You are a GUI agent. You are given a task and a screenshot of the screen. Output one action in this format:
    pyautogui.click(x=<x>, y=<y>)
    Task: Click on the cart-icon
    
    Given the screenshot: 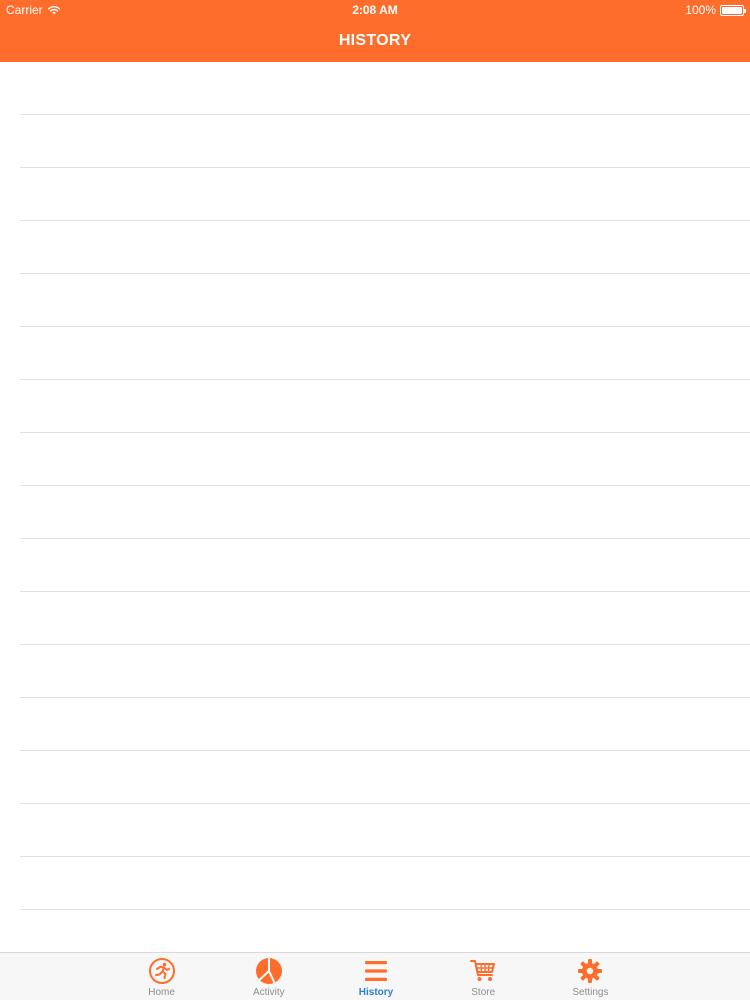 What is the action you would take?
    pyautogui.click(x=483, y=971)
    